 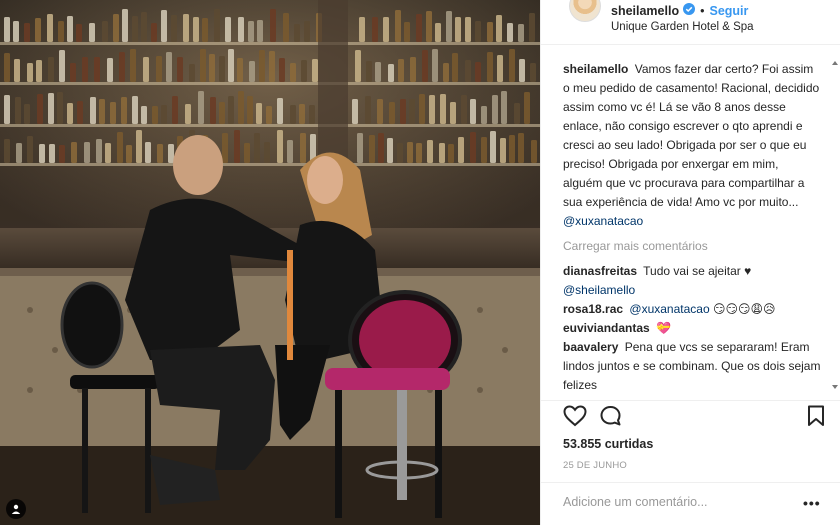 What do you see at coordinates (669, 309) in the screenshot?
I see `comment-mention: @xuxanatacao` at bounding box center [669, 309].